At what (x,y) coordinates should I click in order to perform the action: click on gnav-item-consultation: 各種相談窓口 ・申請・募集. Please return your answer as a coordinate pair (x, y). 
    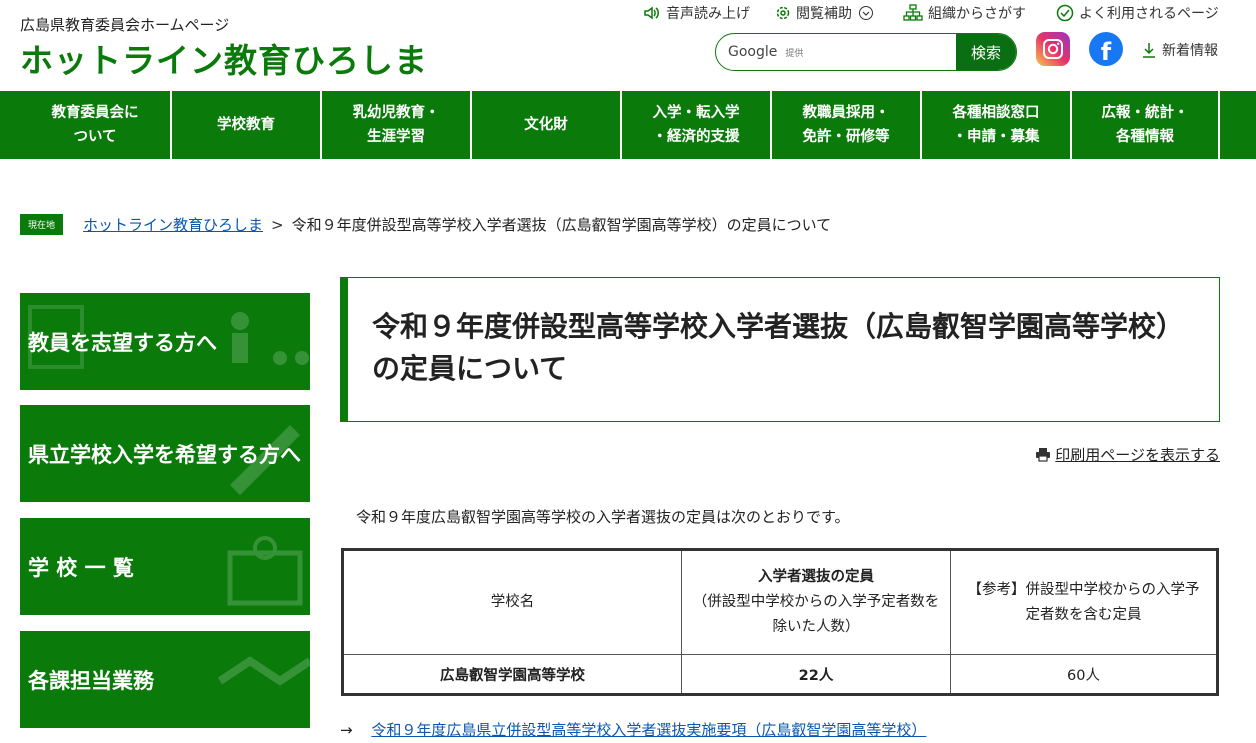
    Looking at the image, I should click on (995, 125).